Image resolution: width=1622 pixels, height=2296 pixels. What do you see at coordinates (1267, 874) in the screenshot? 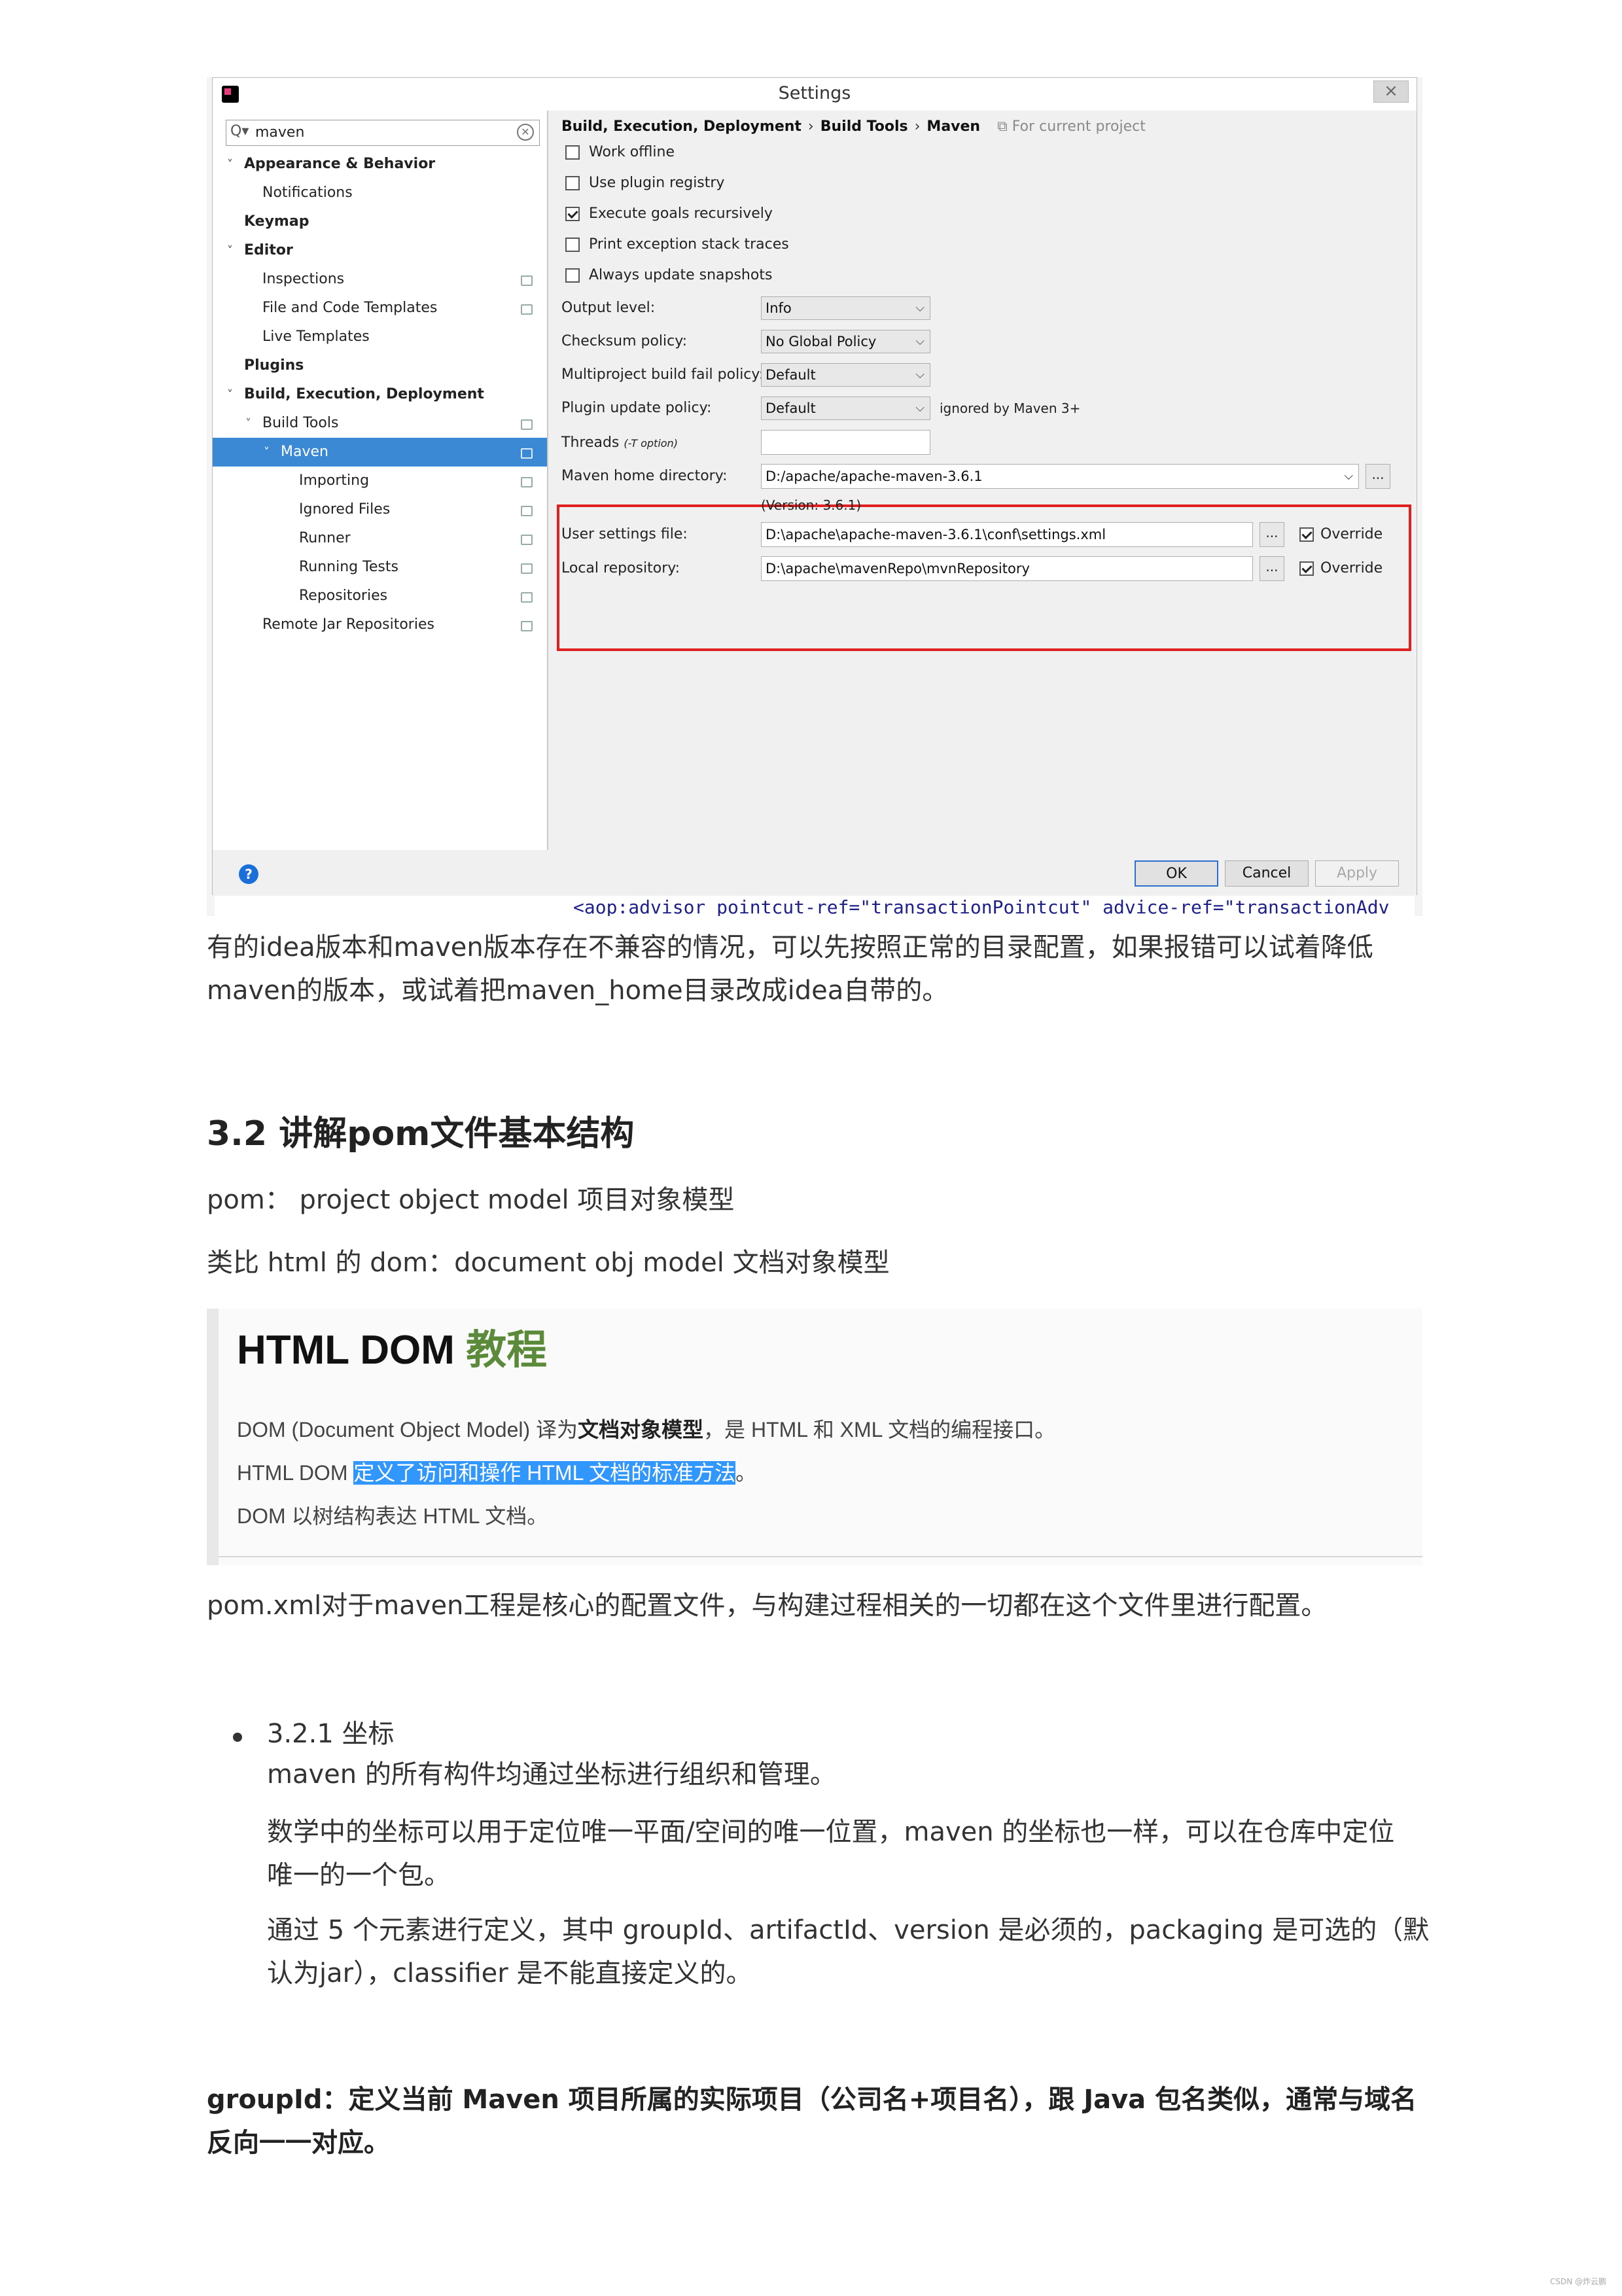
I see `cancel-button: Cancel` at bounding box center [1267, 874].